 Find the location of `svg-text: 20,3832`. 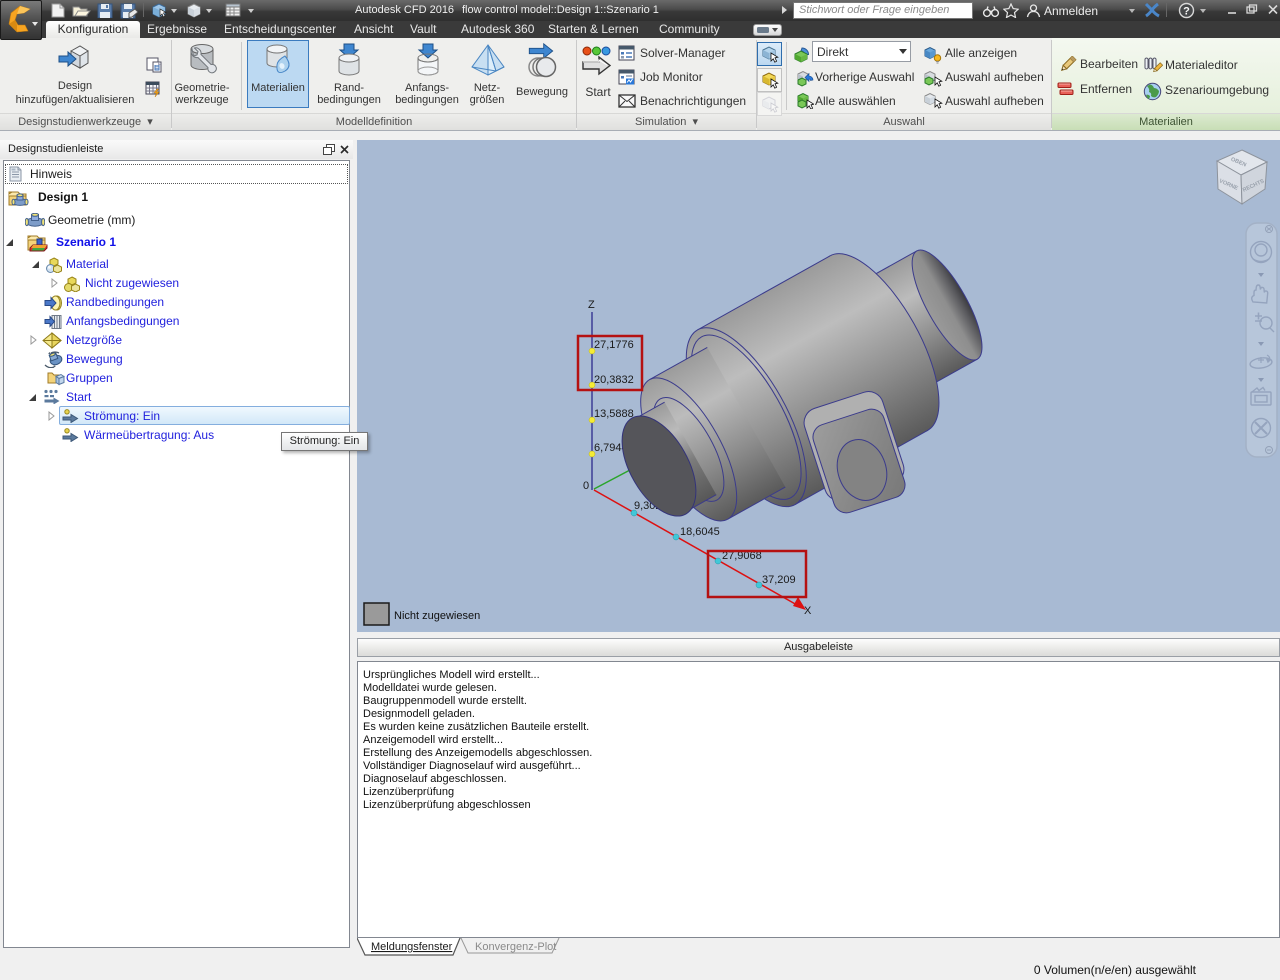

svg-text: 20,3832 is located at coordinates (614, 380).